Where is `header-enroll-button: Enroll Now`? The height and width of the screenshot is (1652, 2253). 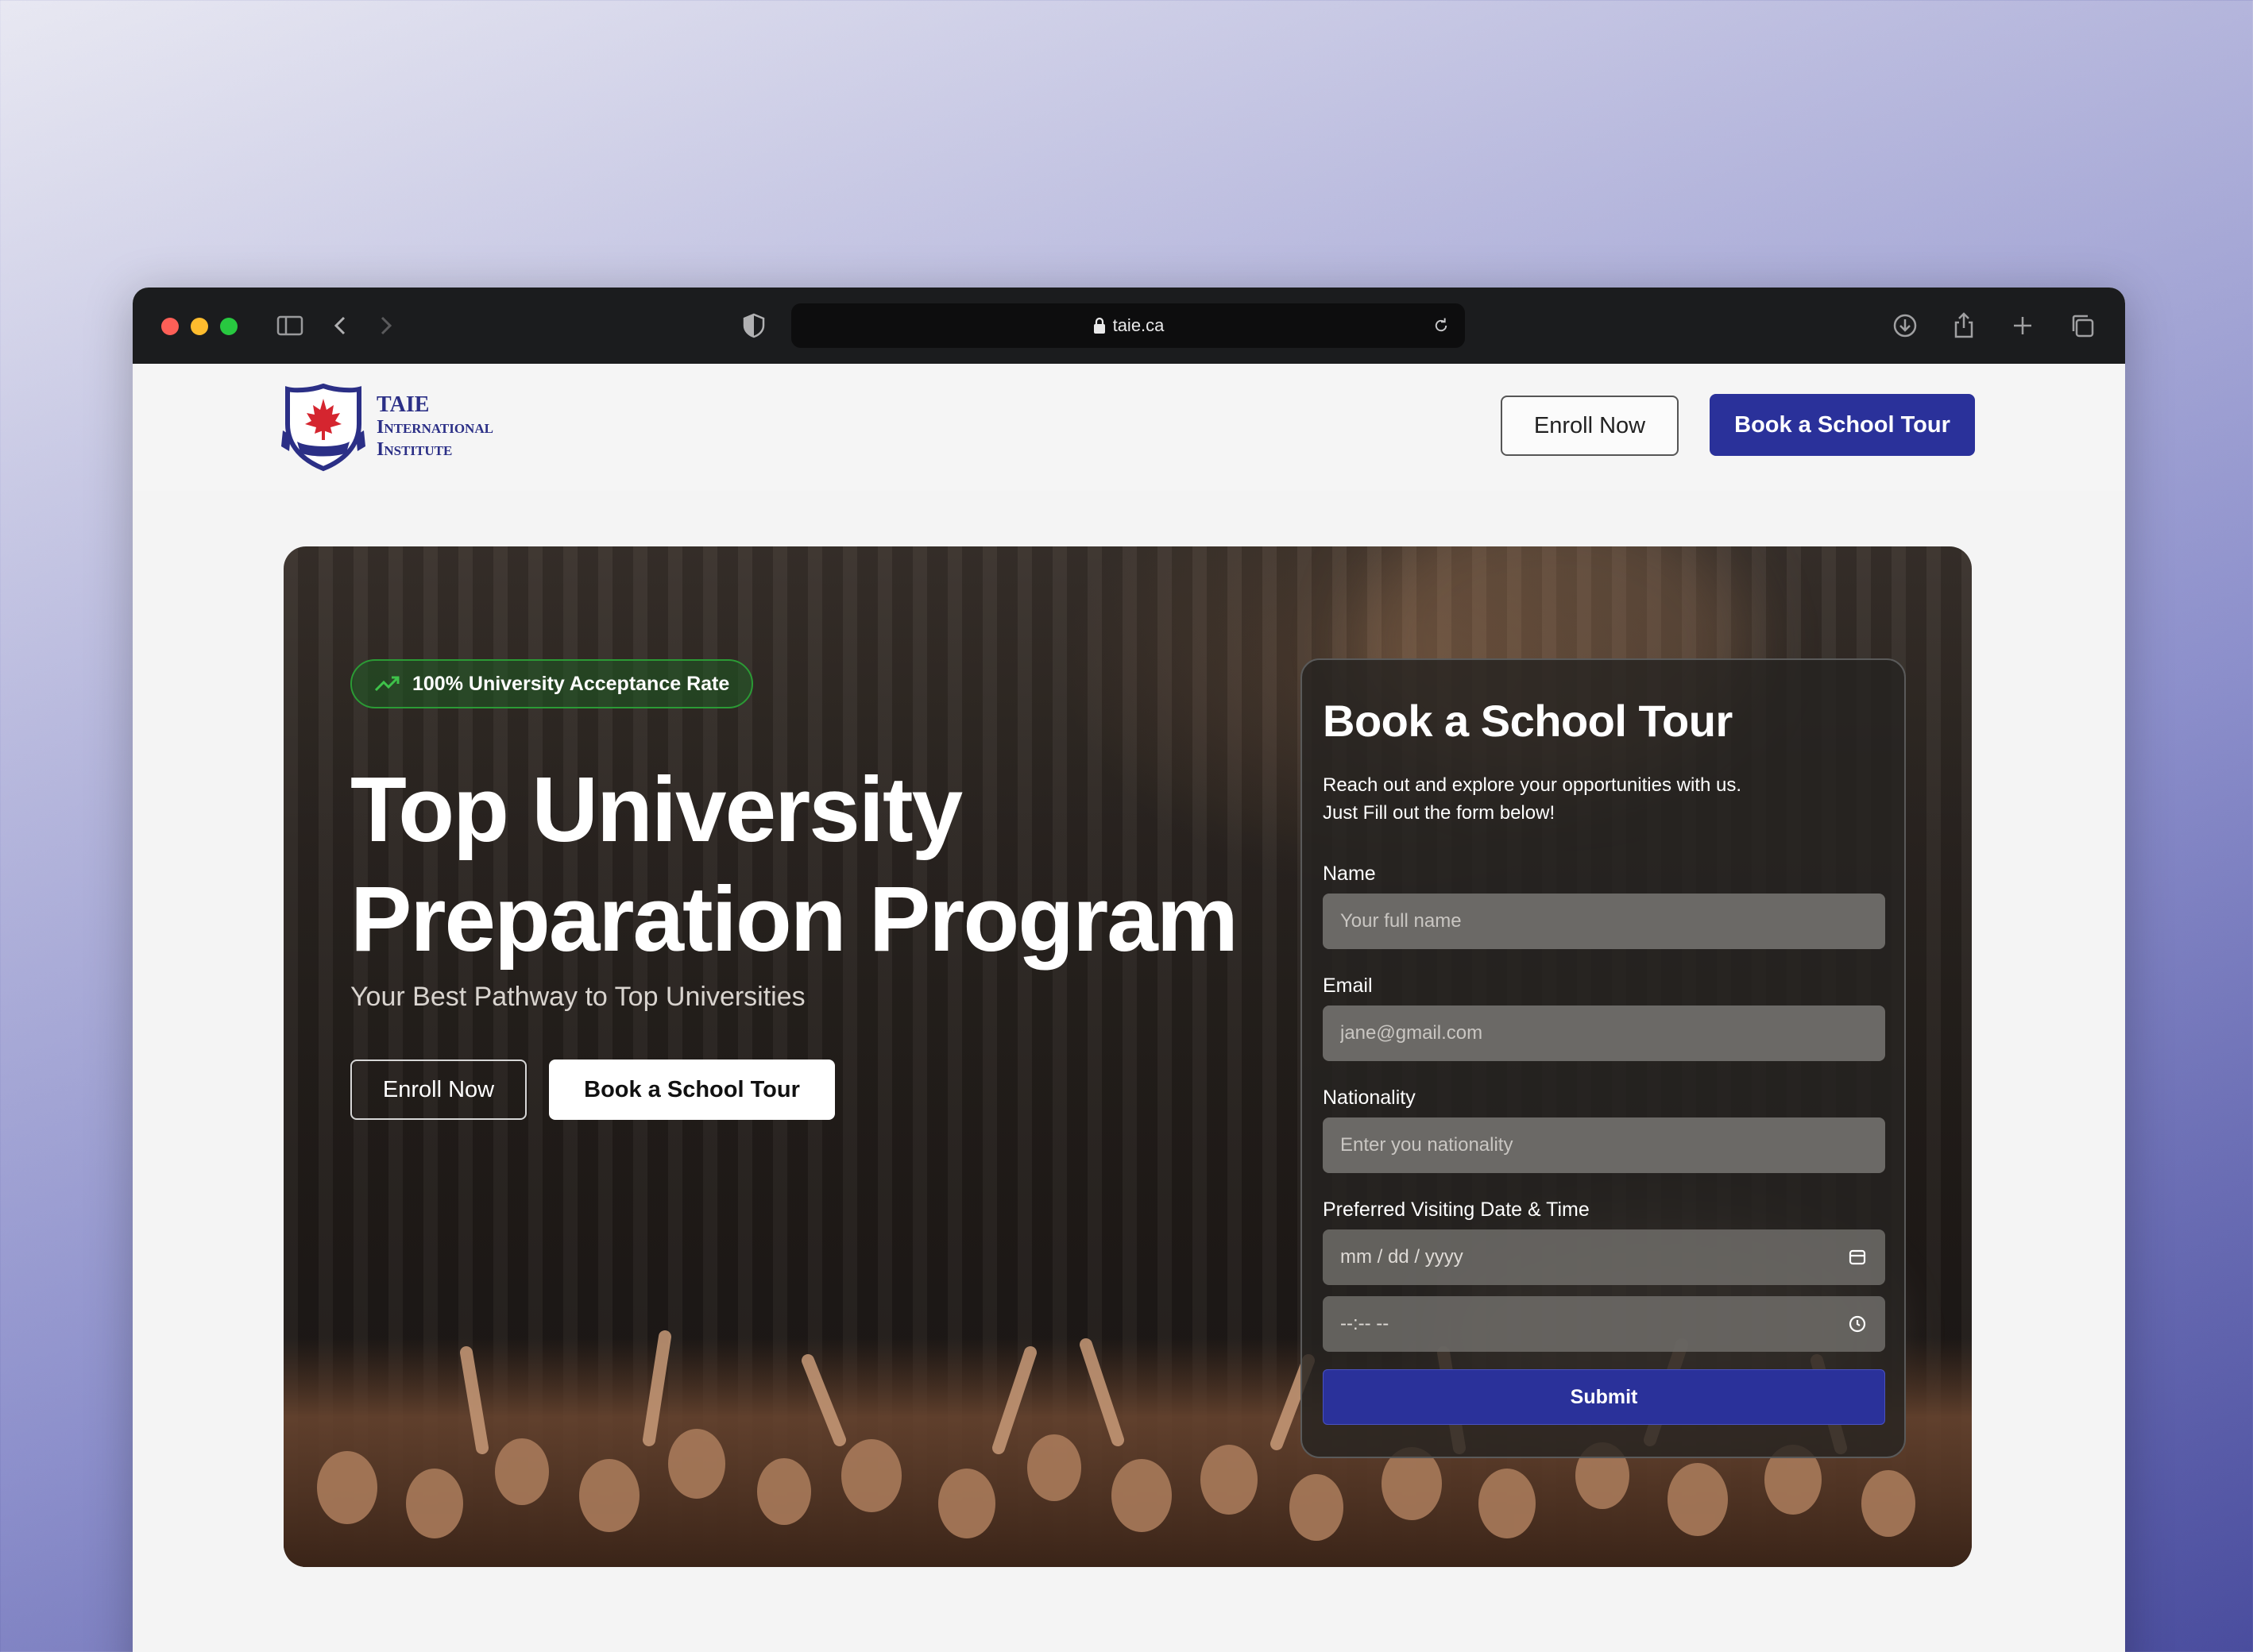 header-enroll-button: Enroll Now is located at coordinates (1590, 426).